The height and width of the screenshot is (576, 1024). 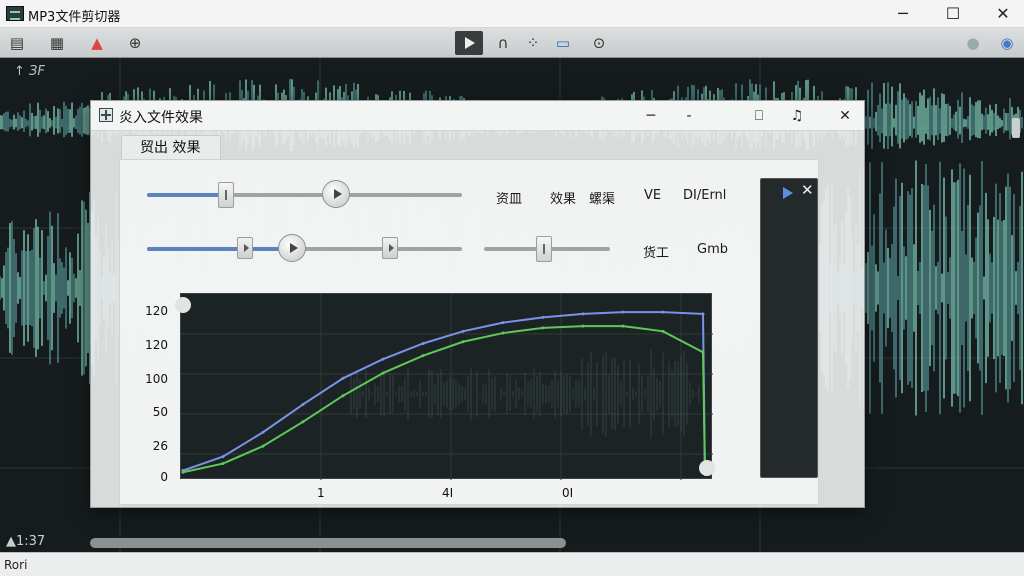 What do you see at coordinates (903, 14) in the screenshot?
I see `minimize-button: ─` at bounding box center [903, 14].